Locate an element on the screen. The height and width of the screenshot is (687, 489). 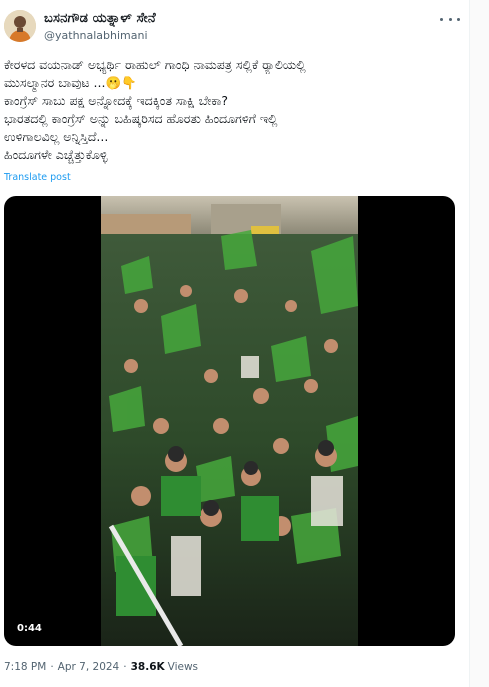
more-options-icon is located at coordinates (450, 19).